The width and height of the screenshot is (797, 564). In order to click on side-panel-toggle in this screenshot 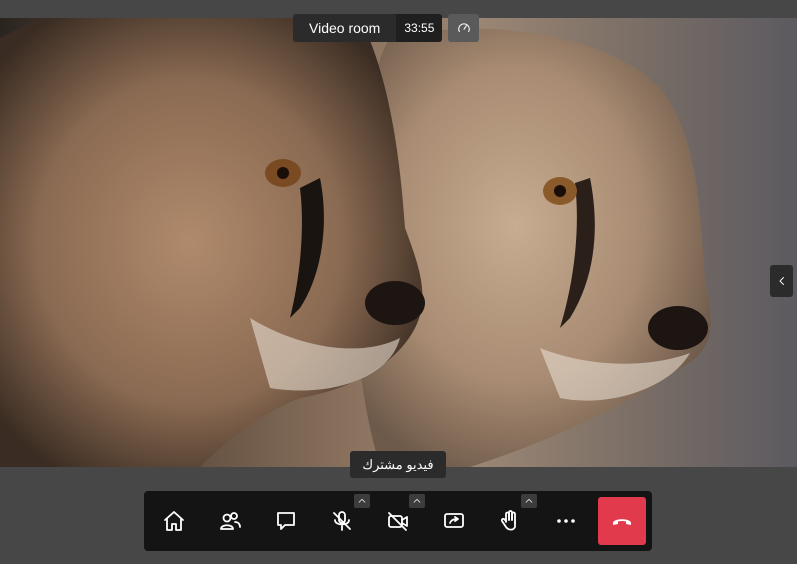, I will do `click(781, 281)`.